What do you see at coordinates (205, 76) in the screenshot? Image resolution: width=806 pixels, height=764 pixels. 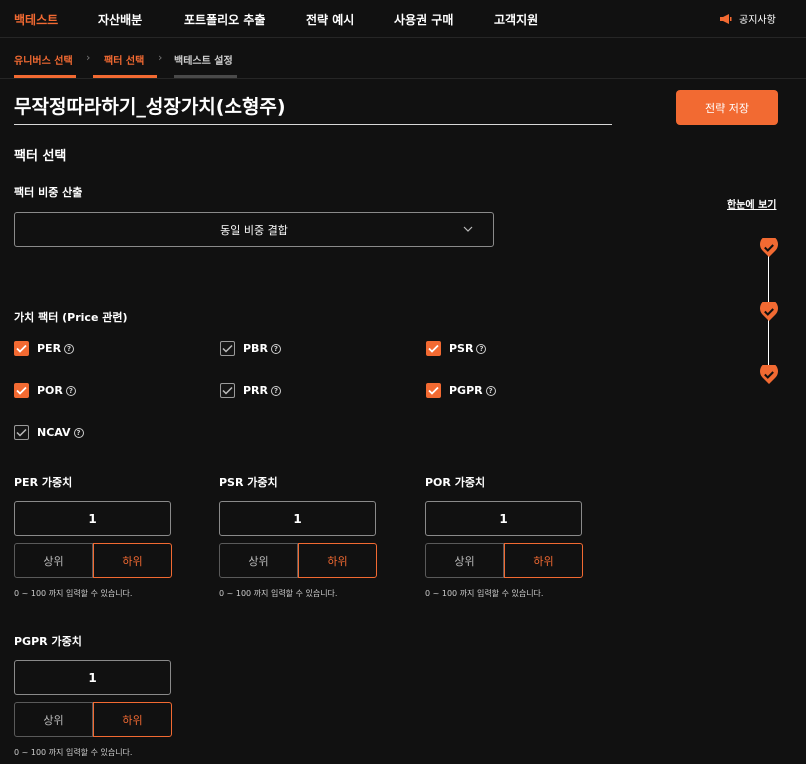 I see `step-backtest-underline` at bounding box center [205, 76].